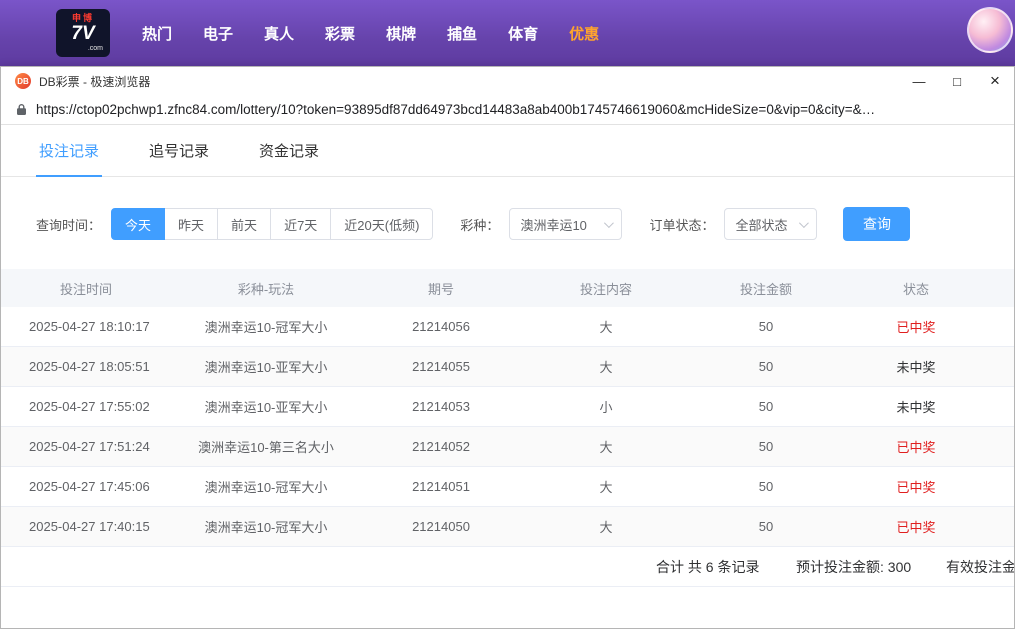  I want to click on lock-icon, so click(21, 109).